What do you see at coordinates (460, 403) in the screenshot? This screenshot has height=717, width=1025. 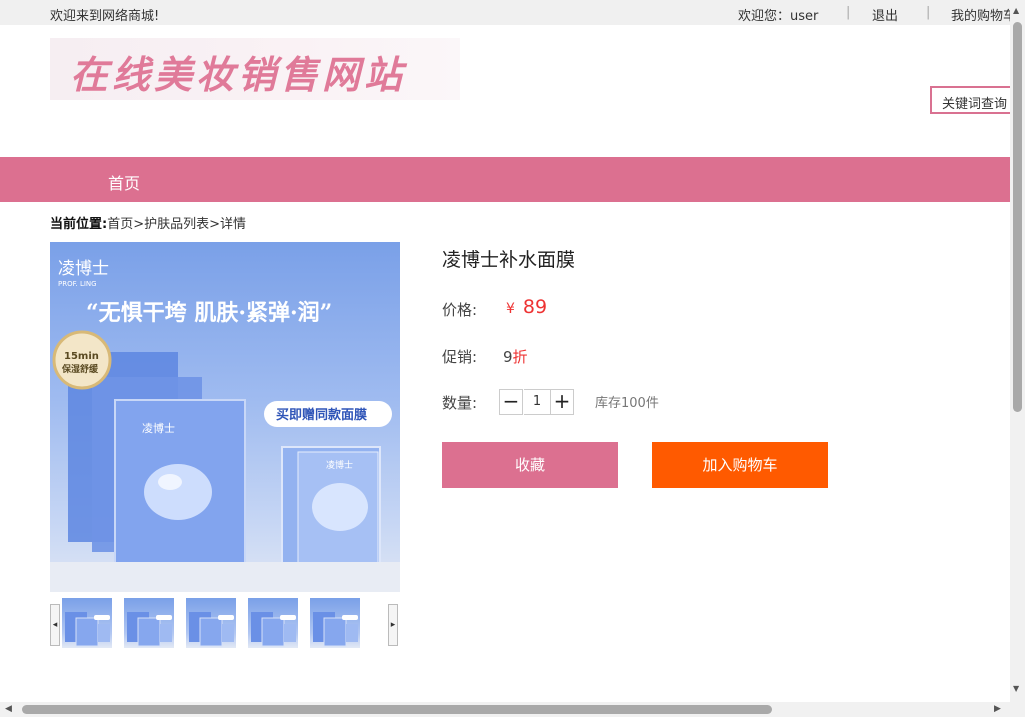 I see `qty-label: 数量:` at bounding box center [460, 403].